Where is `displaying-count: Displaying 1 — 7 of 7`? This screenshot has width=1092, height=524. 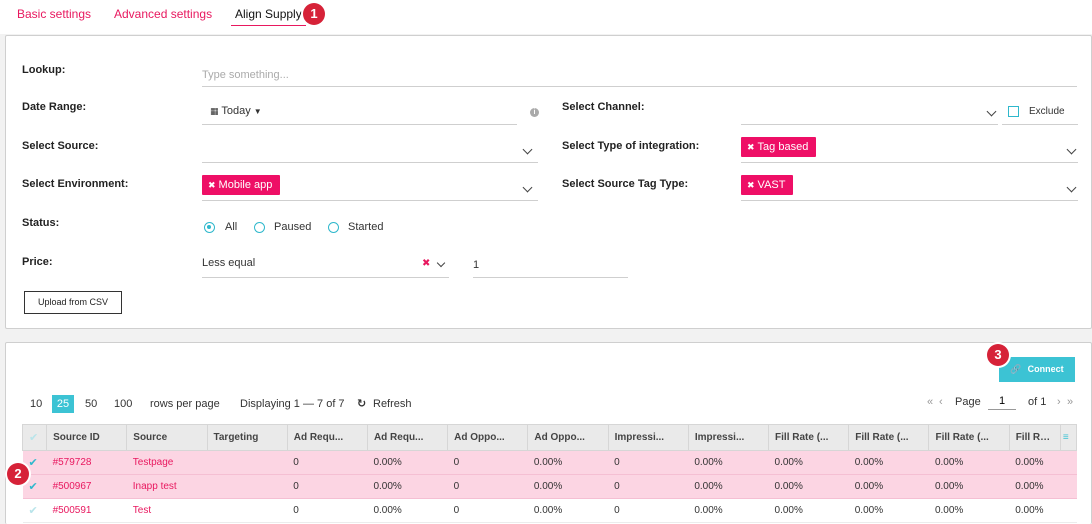
displaying-count: Displaying 1 — 7 of 7 is located at coordinates (292, 404).